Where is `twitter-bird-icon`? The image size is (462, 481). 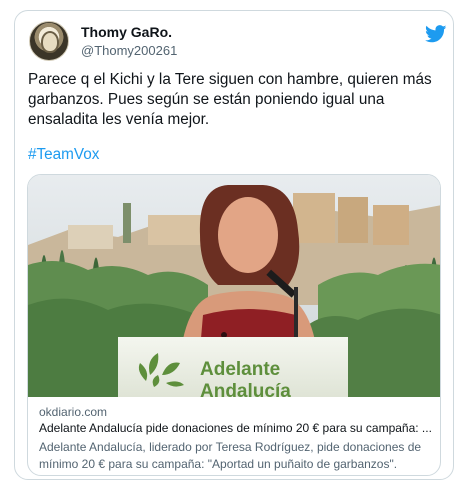 twitter-bird-icon is located at coordinates (436, 34).